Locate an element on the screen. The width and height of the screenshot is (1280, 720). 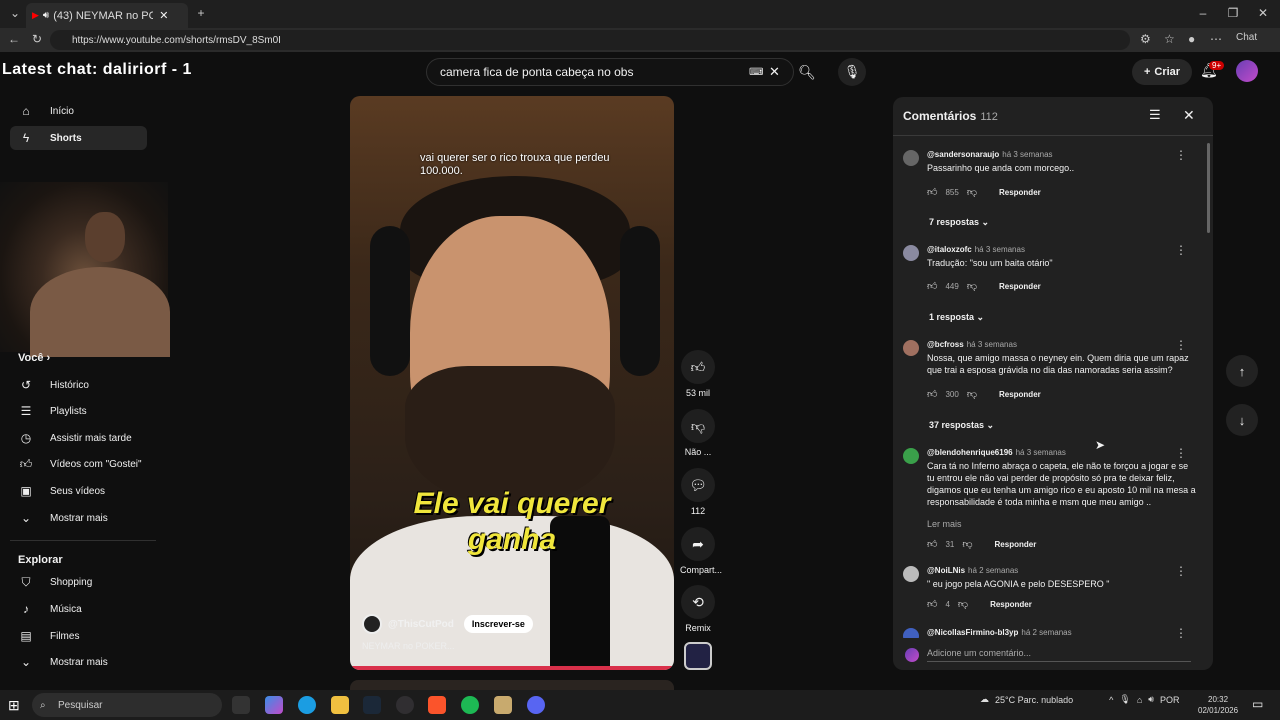
mic-tray-icon: 🎙︎ is located at coordinates (1124, 699).